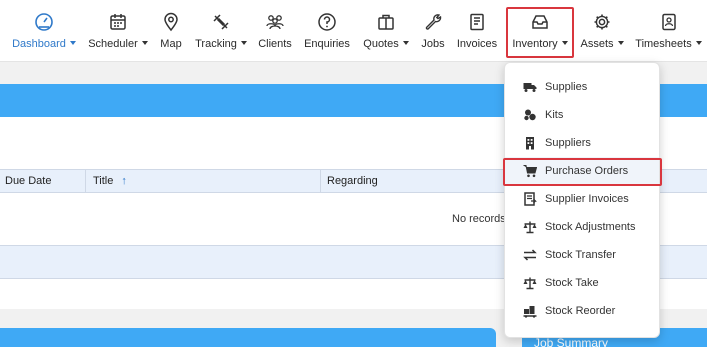 The image size is (707, 347). Describe the element at coordinates (44, 22) in the screenshot. I see `gauge-icon` at that location.